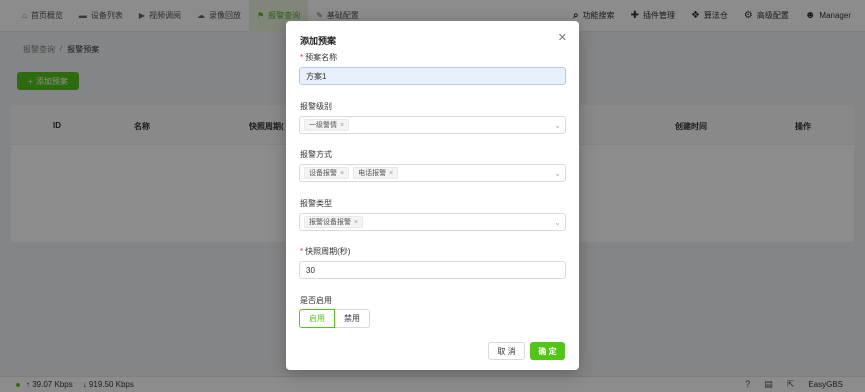 This screenshot has height=392, width=865. What do you see at coordinates (316, 154) in the screenshot?
I see `method-label: 报警方式` at bounding box center [316, 154].